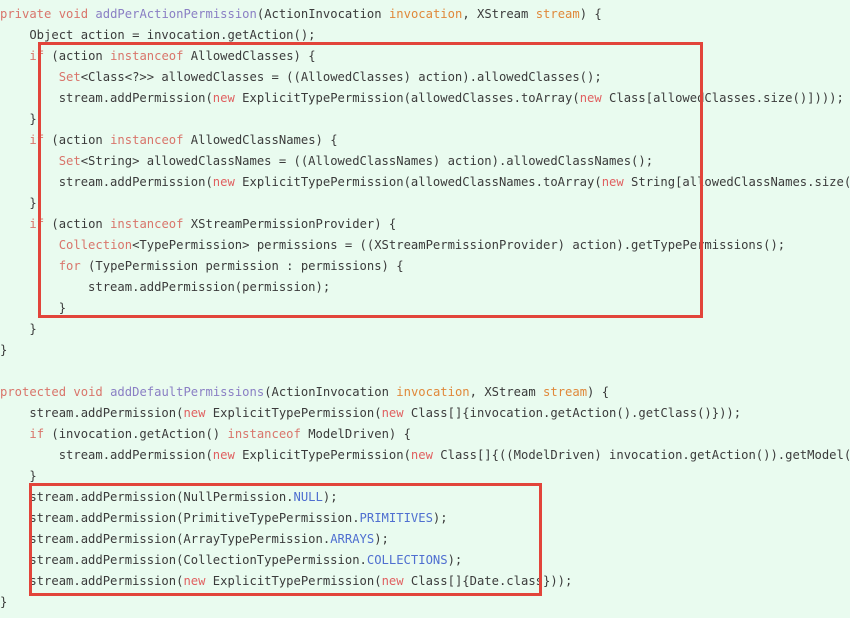 The height and width of the screenshot is (618, 850). I want to click on code-token-kw: Set, so click(69, 161).